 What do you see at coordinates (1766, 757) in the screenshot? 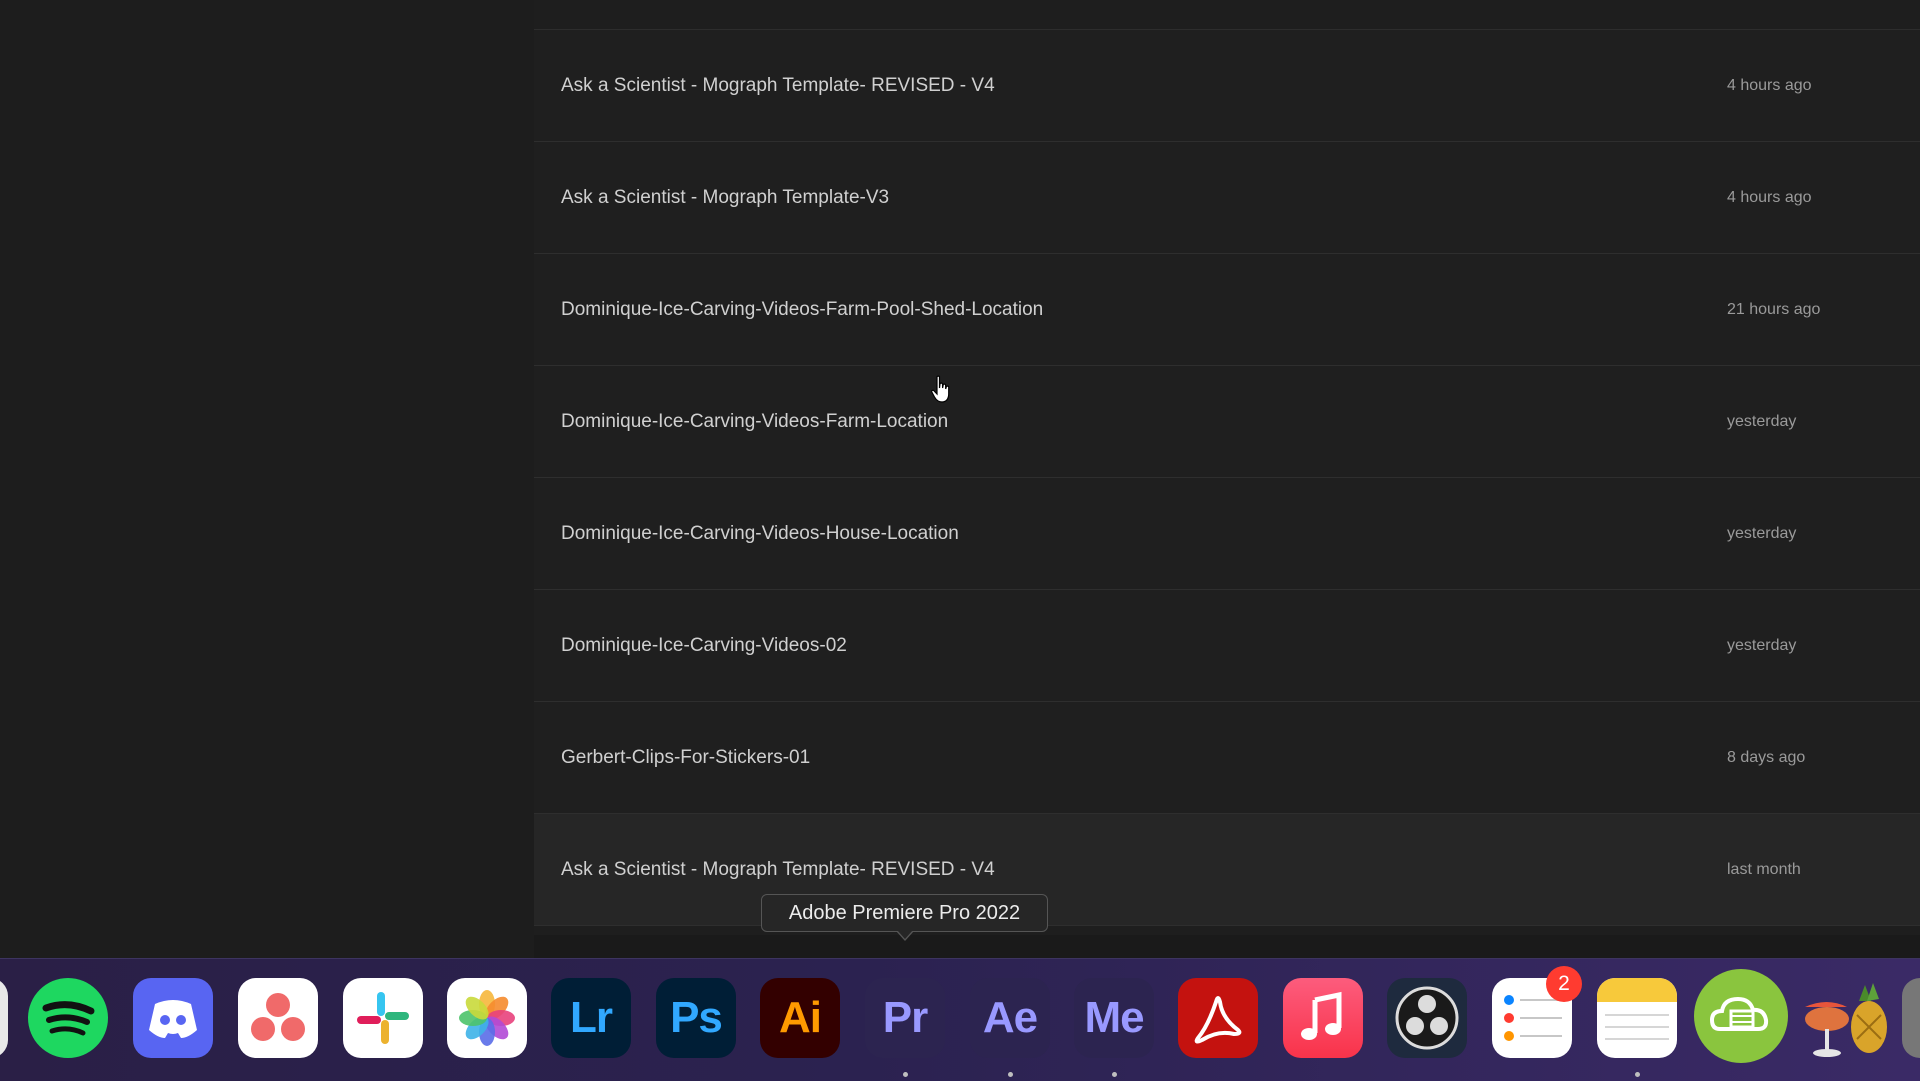
I see `project-modified: 8 days ago` at bounding box center [1766, 757].